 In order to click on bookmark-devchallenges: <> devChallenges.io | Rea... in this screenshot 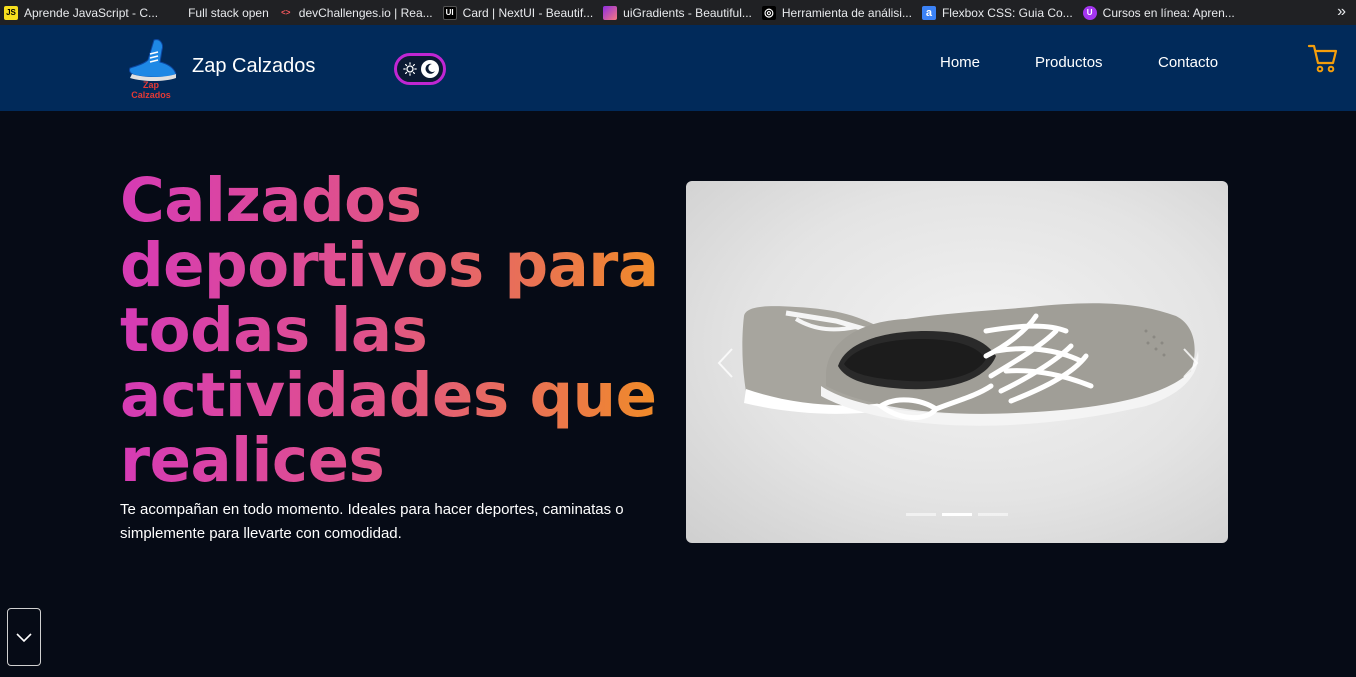, I will do `click(356, 12)`.